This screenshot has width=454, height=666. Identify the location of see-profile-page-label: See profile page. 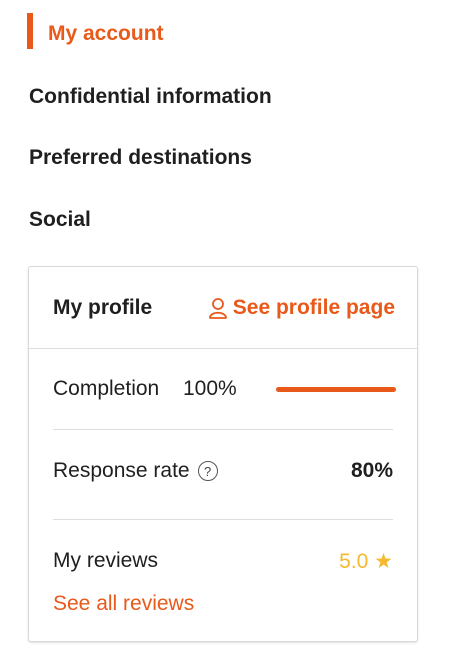
(313, 307).